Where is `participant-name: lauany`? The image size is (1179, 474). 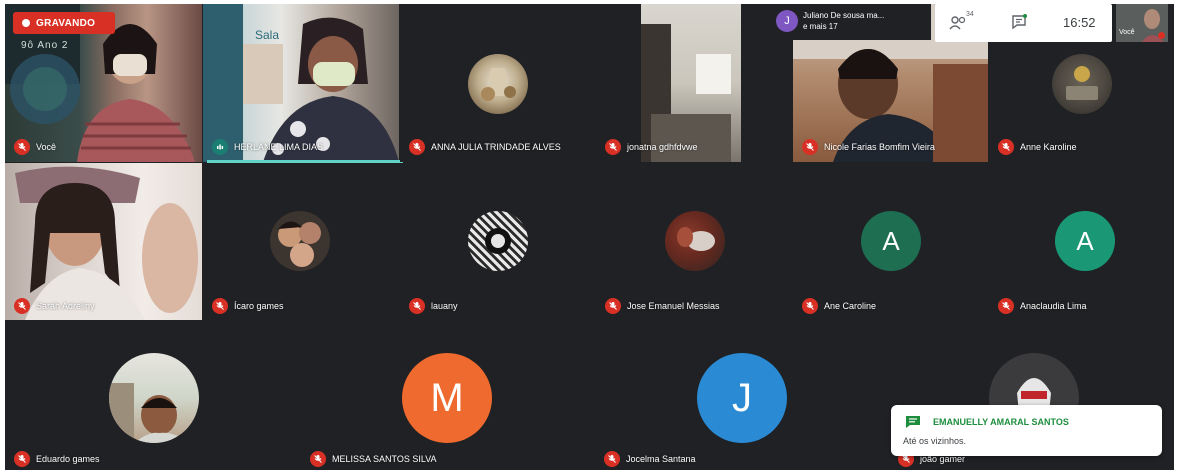
participant-name: lauany is located at coordinates (444, 306).